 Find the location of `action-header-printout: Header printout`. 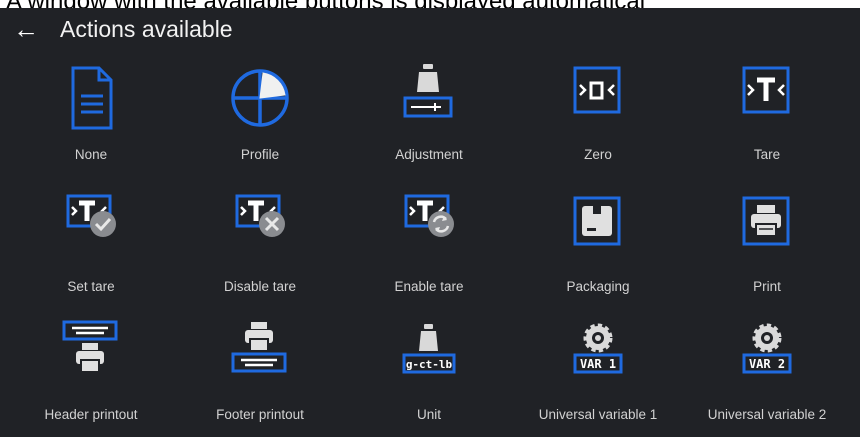

action-header-printout: Header printout is located at coordinates (91, 380).